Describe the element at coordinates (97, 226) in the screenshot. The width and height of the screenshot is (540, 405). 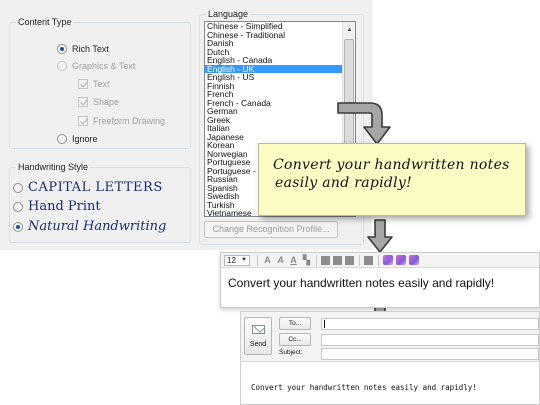
I see `natural-handwriting-label: Natural Handwriting` at that location.